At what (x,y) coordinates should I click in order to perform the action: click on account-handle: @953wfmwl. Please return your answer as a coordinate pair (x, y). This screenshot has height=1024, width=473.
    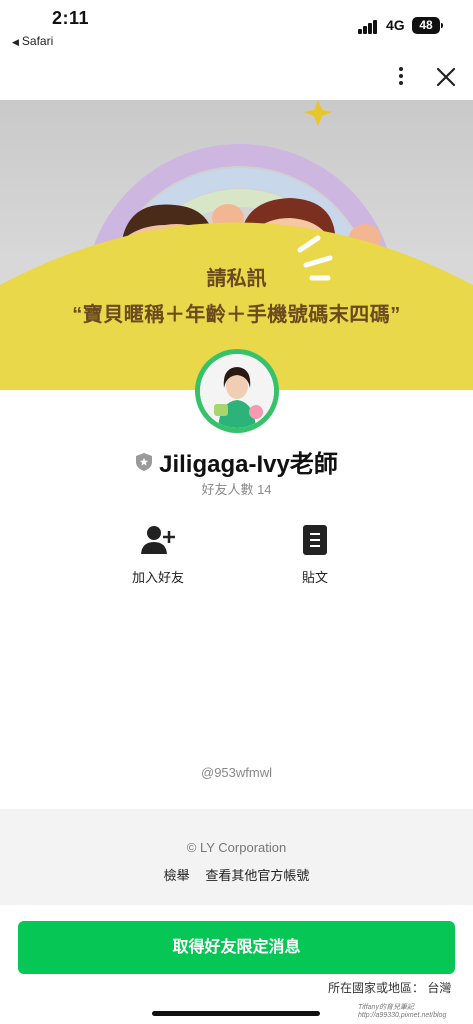
    Looking at the image, I should click on (236, 772).